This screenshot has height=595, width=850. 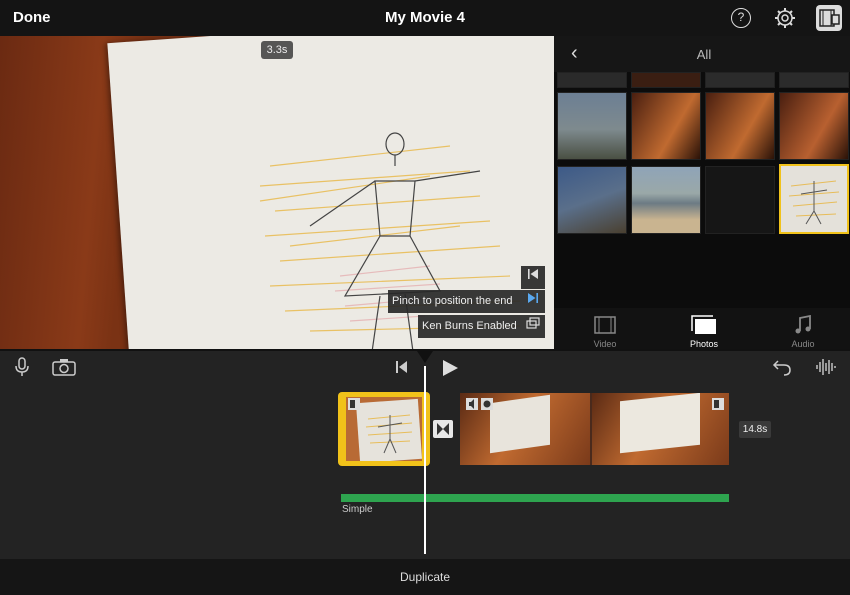 What do you see at coordinates (535, 498) in the screenshot?
I see `background-music-track` at bounding box center [535, 498].